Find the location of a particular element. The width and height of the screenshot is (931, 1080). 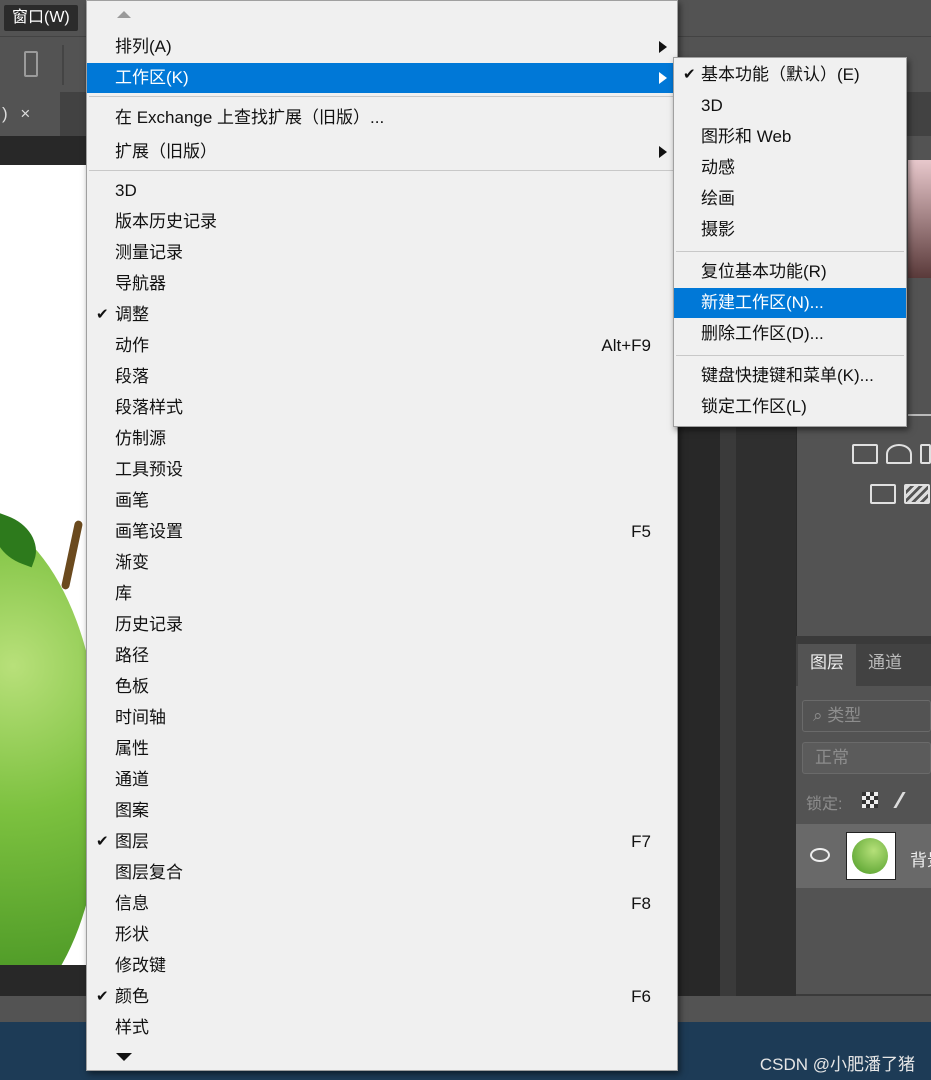

close-tab-icon: × is located at coordinates (25, 113).